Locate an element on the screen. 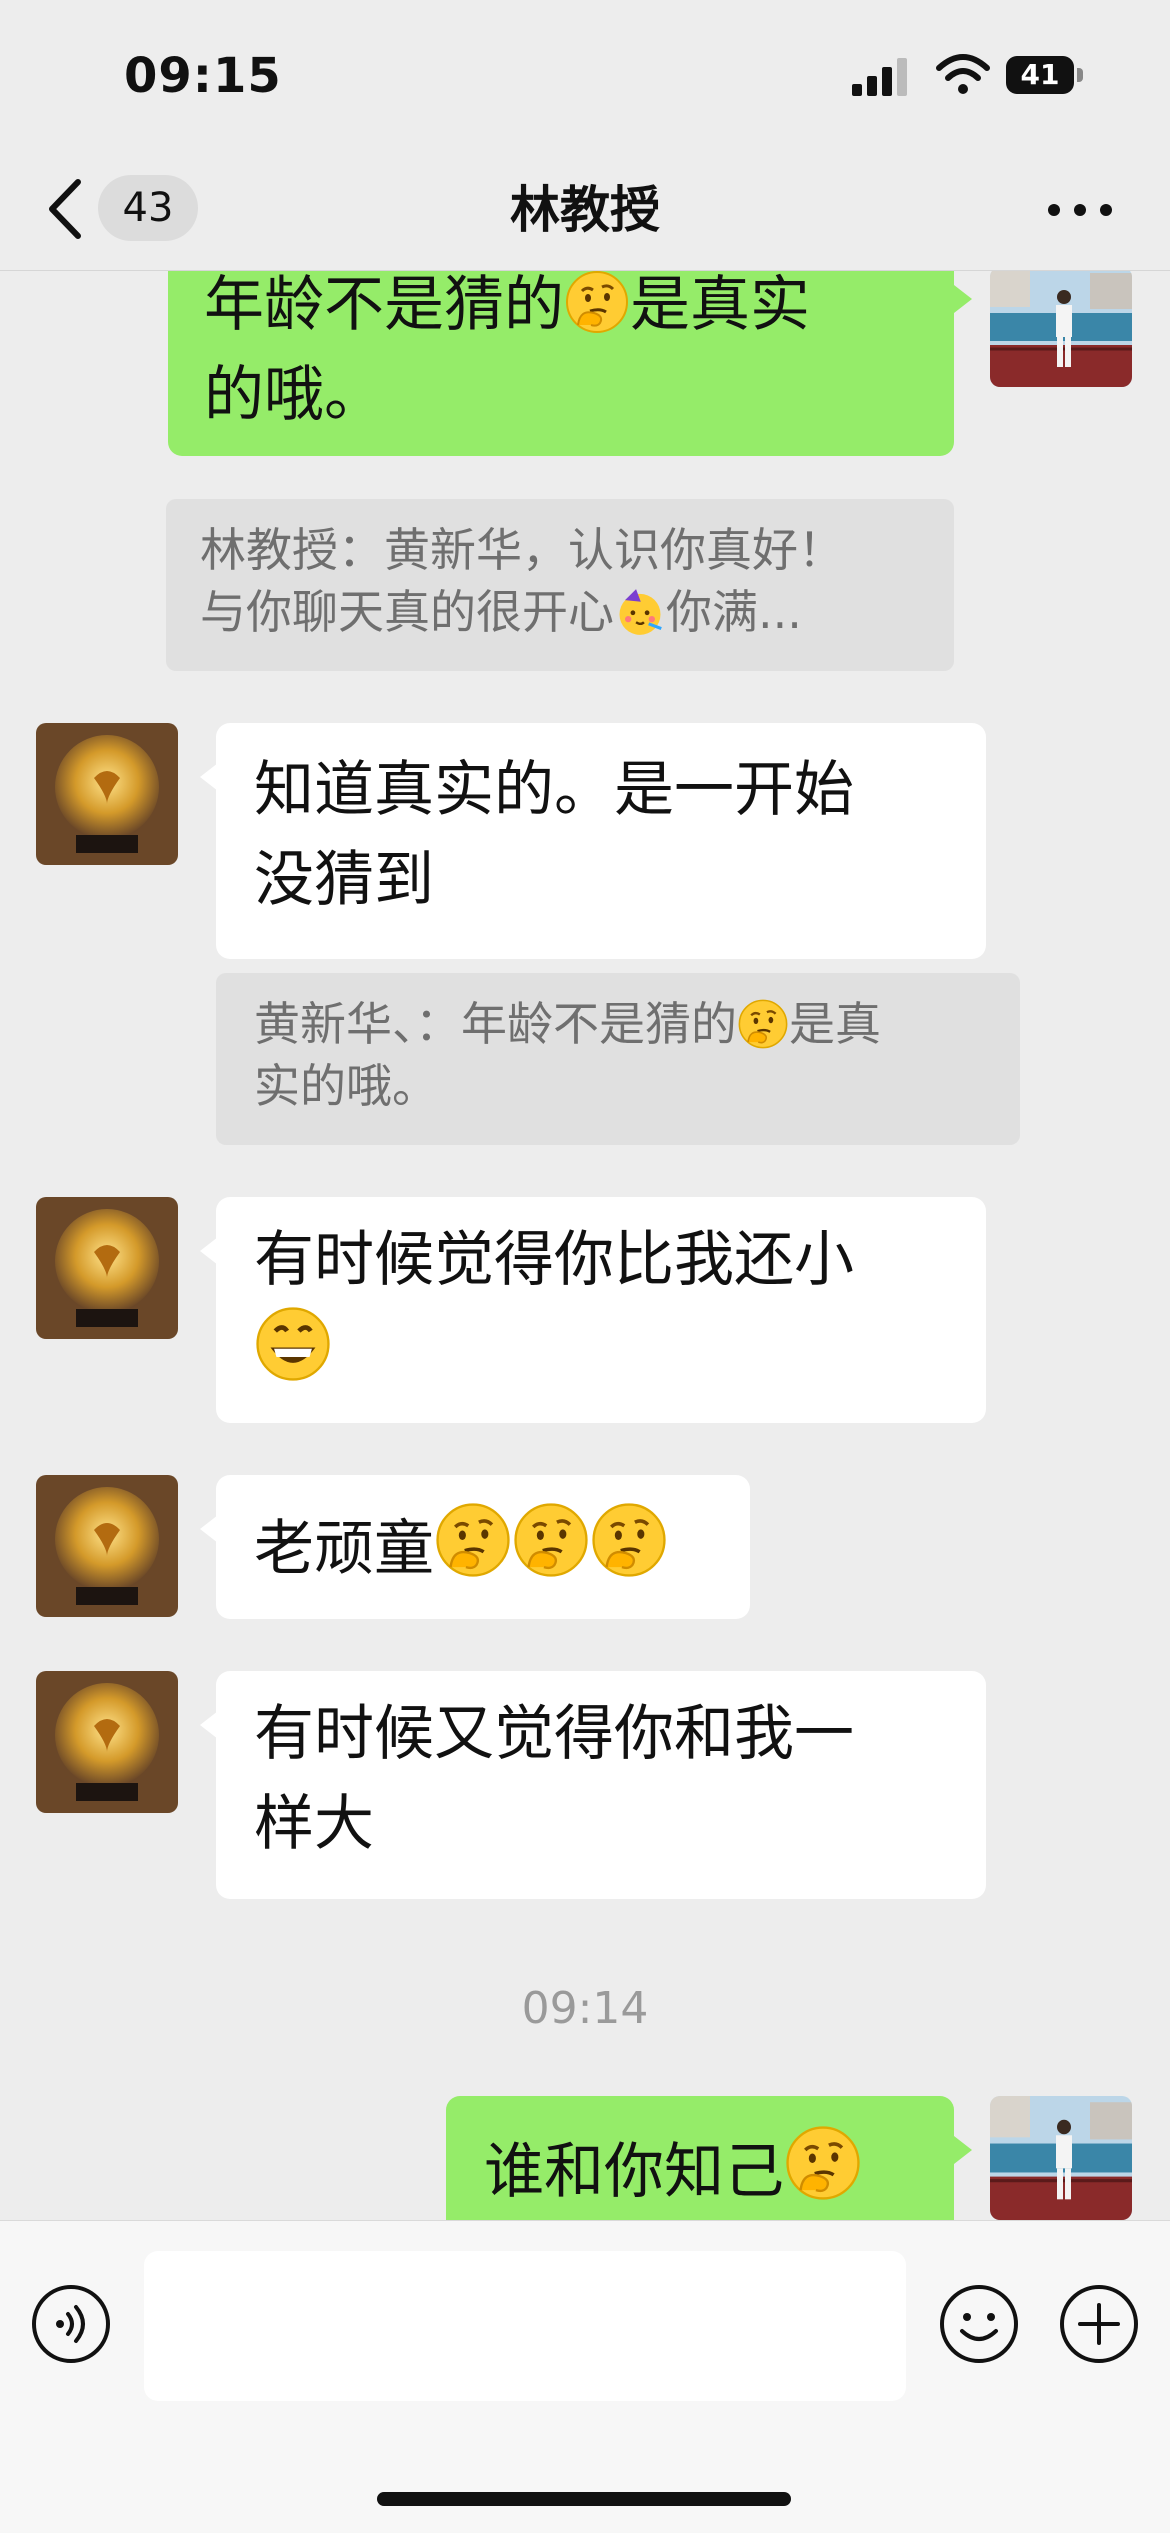 This screenshot has height=2533, width=1170. message-bubble-outgoing: 谁和你知己 is located at coordinates (700, 2158).